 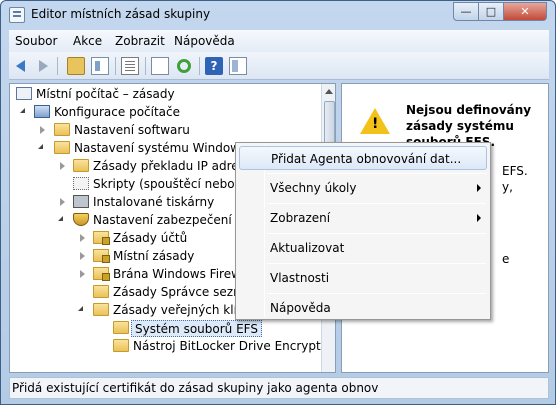 I want to click on export-list-icon, so click(x=160, y=66).